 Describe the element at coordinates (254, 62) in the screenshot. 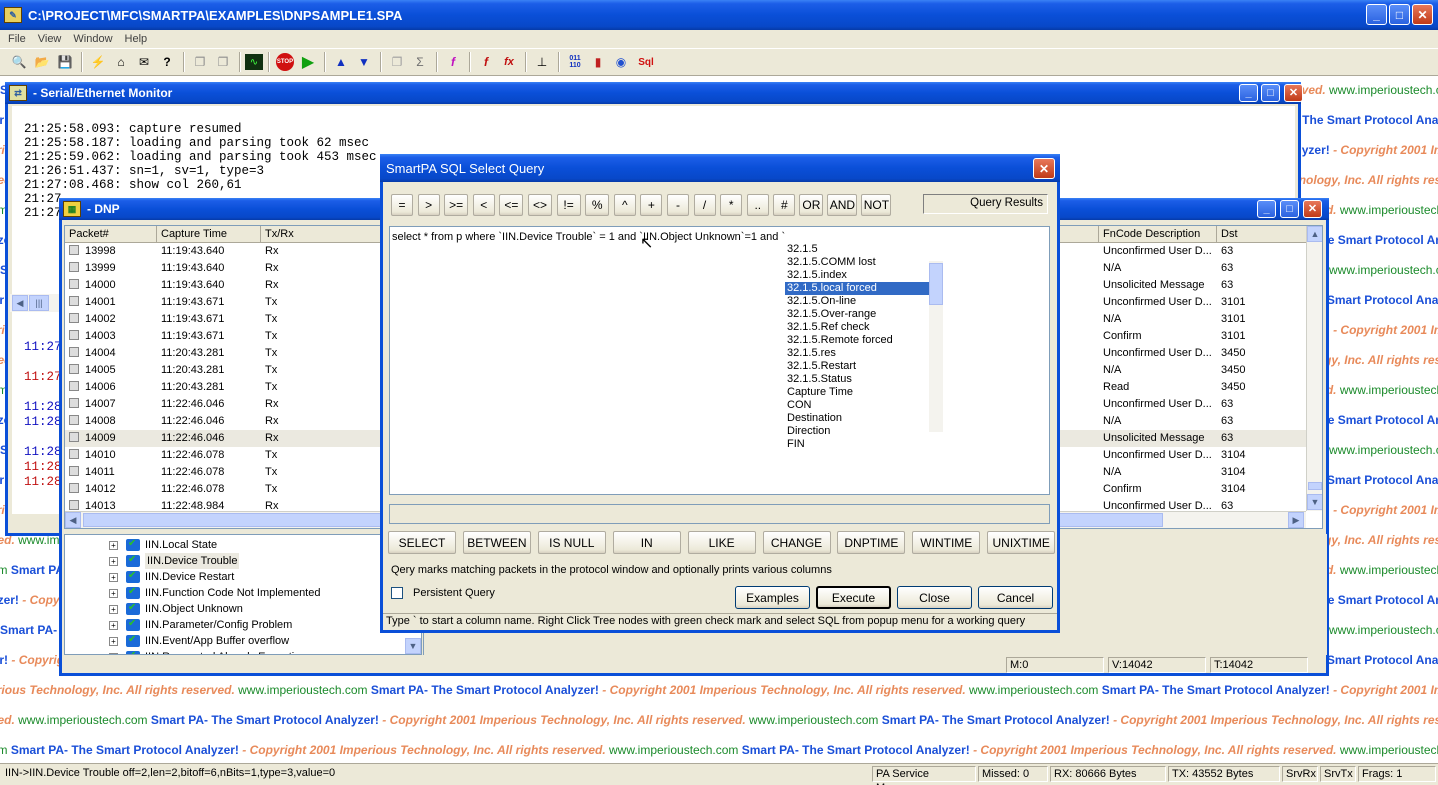

I see `waveform-icon: ∿` at that location.